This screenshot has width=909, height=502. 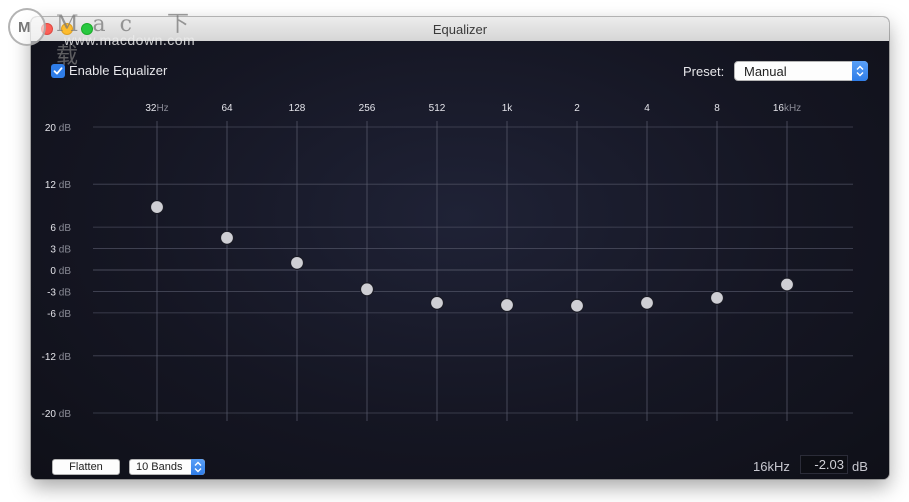 What do you see at coordinates (297, 108) in the screenshot?
I see `band-frequency-label: 128` at bounding box center [297, 108].